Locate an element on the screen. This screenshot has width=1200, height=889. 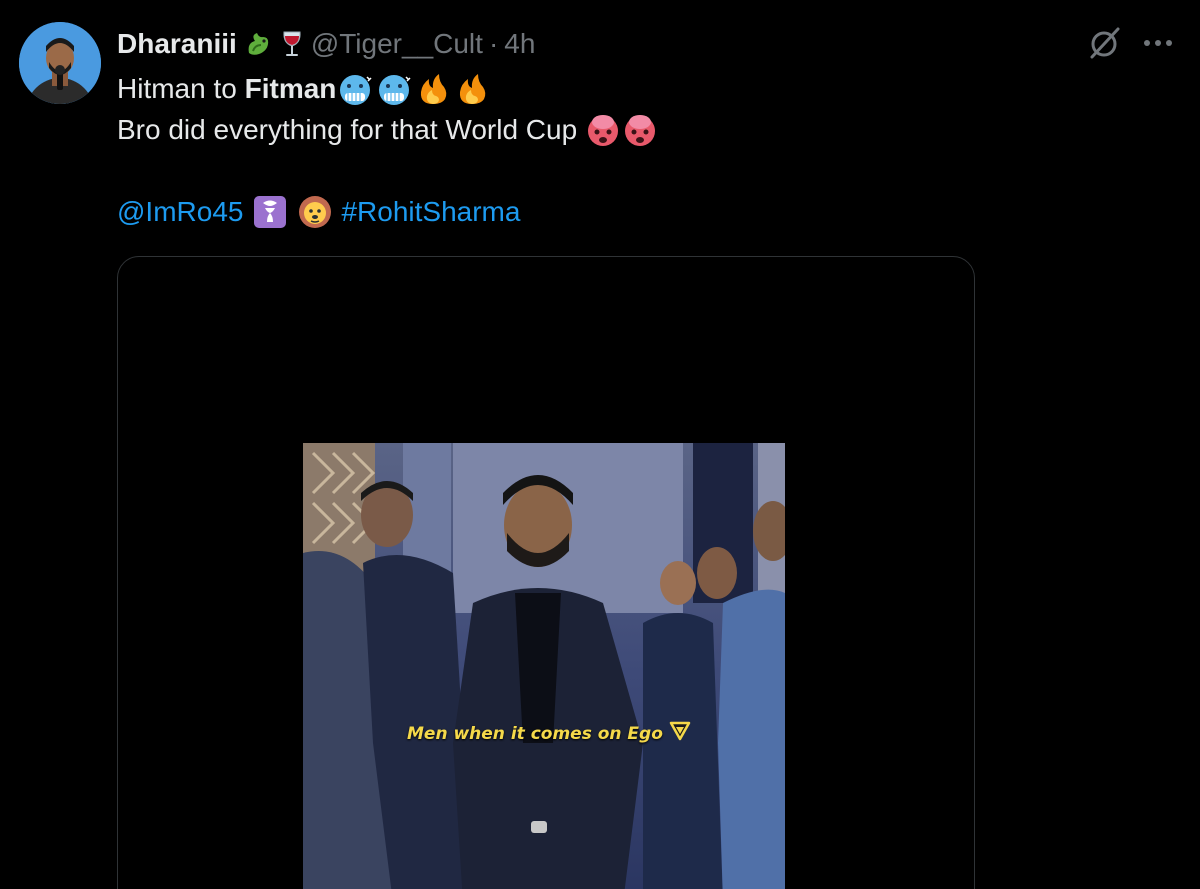
text-prefix: Hitman to is located at coordinates (181, 88).